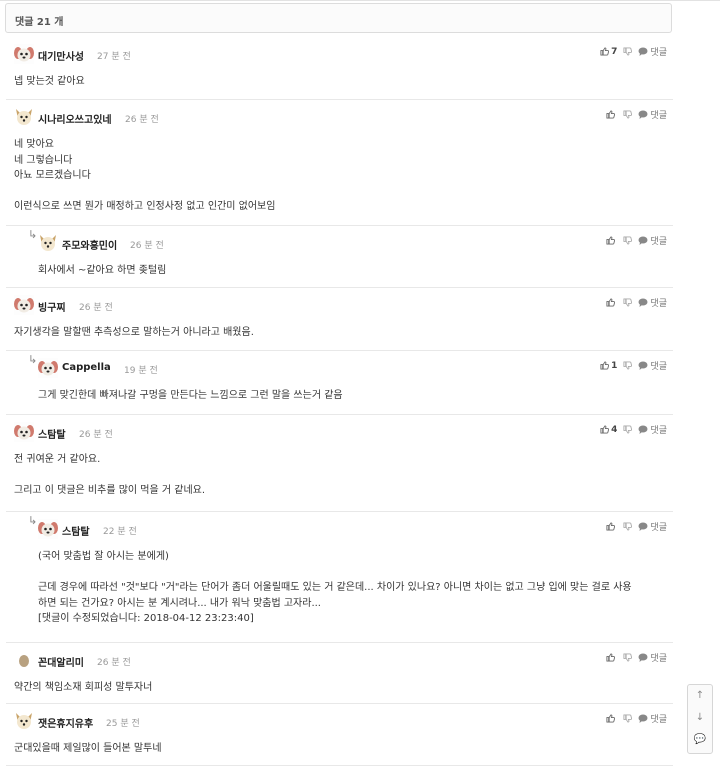 This screenshot has height=769, width=720. What do you see at coordinates (89, 244) in the screenshot?
I see `comment-author: 주모와흥민이` at bounding box center [89, 244].